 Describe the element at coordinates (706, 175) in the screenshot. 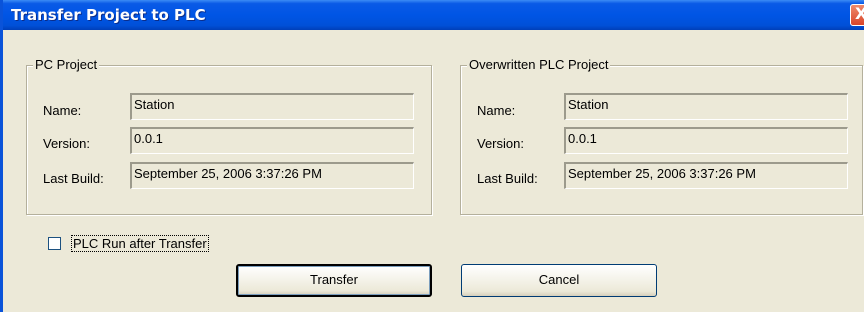

I see `plc-build-field: September 25, 2006 3:37:26 PM` at that location.